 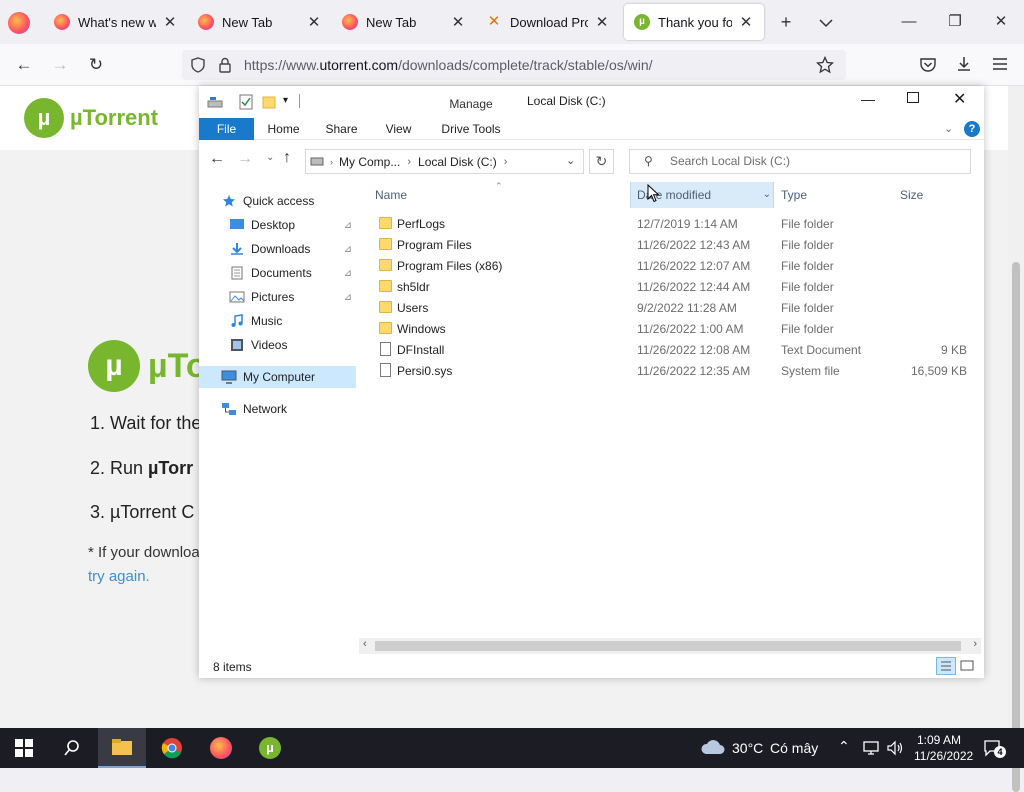 What do you see at coordinates (287, 158) in the screenshot?
I see `up-button: ↑` at bounding box center [287, 158].